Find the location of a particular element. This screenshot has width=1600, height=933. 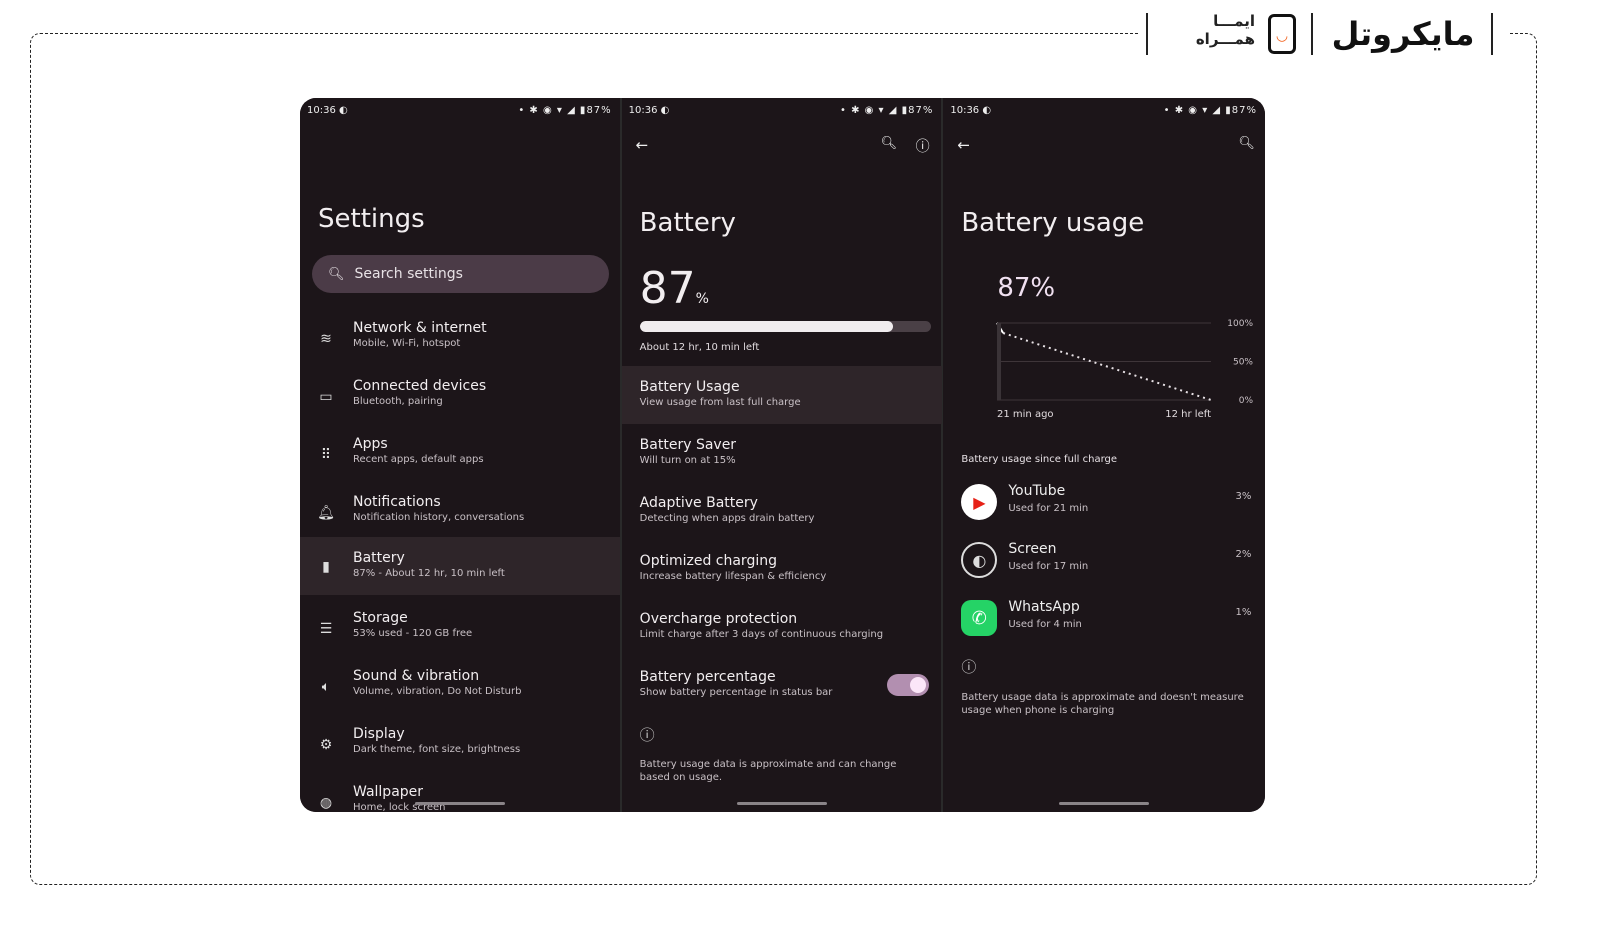

battery-level-unit: % is located at coordinates (702, 299).